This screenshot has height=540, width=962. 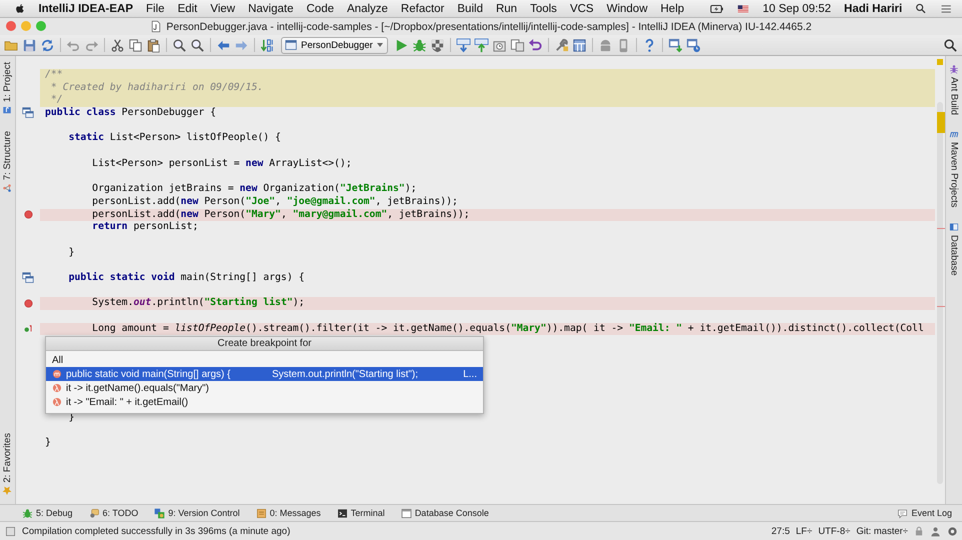 I want to click on close-button, so click(x=11, y=26).